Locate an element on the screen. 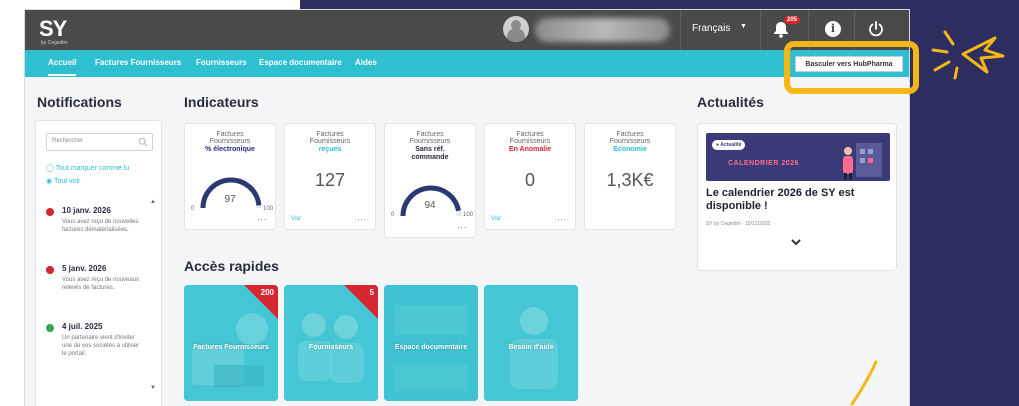 The height and width of the screenshot is (406, 1019). search-icon is located at coordinates (143, 142).